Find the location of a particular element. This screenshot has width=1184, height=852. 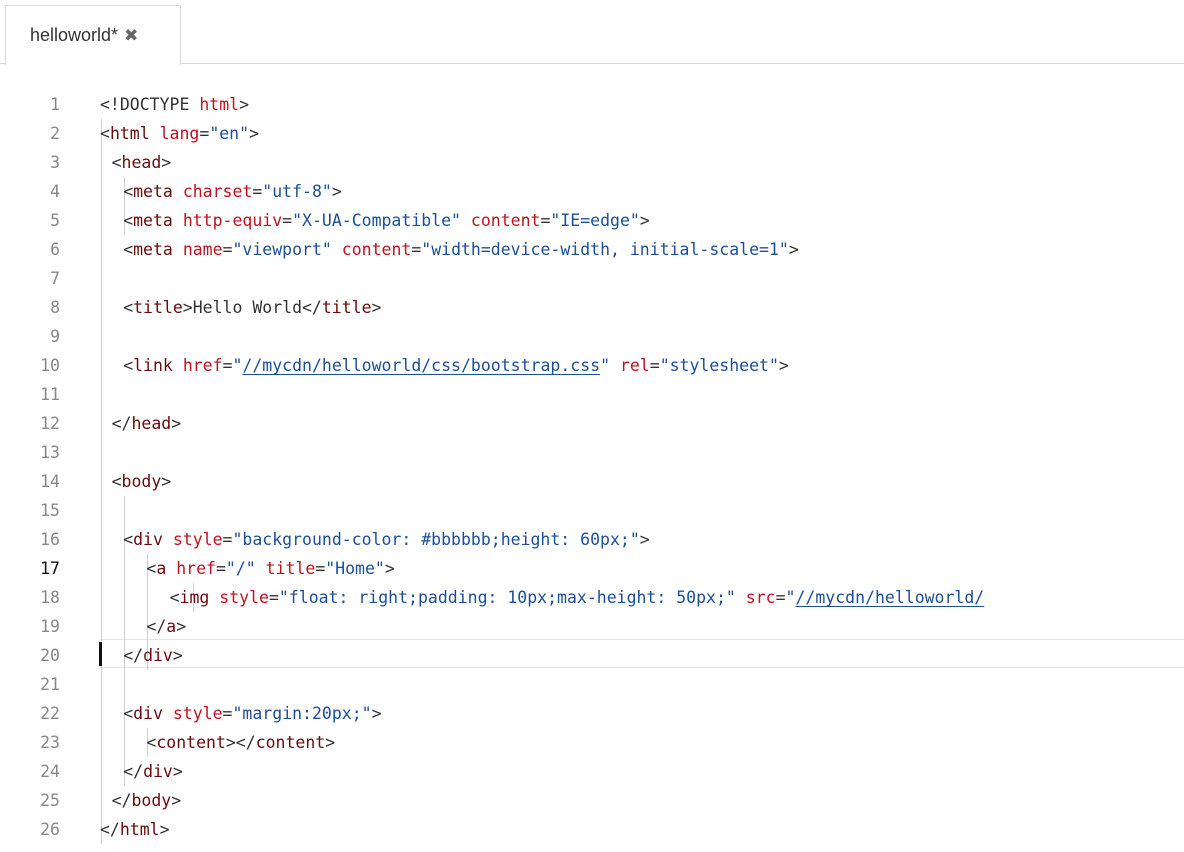

line-number: 9 is located at coordinates (55, 336).